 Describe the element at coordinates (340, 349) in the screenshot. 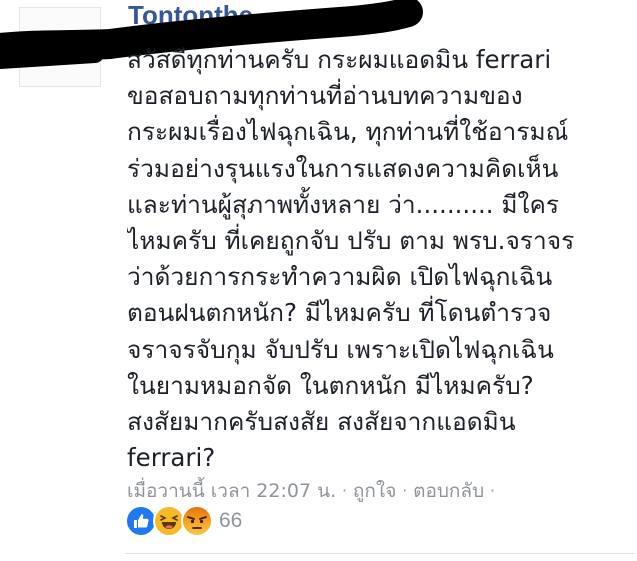

I see `comment-line: จราจรจับกุม จับปรับ เพราะเปิดไฟฉุกเฉิน` at that location.